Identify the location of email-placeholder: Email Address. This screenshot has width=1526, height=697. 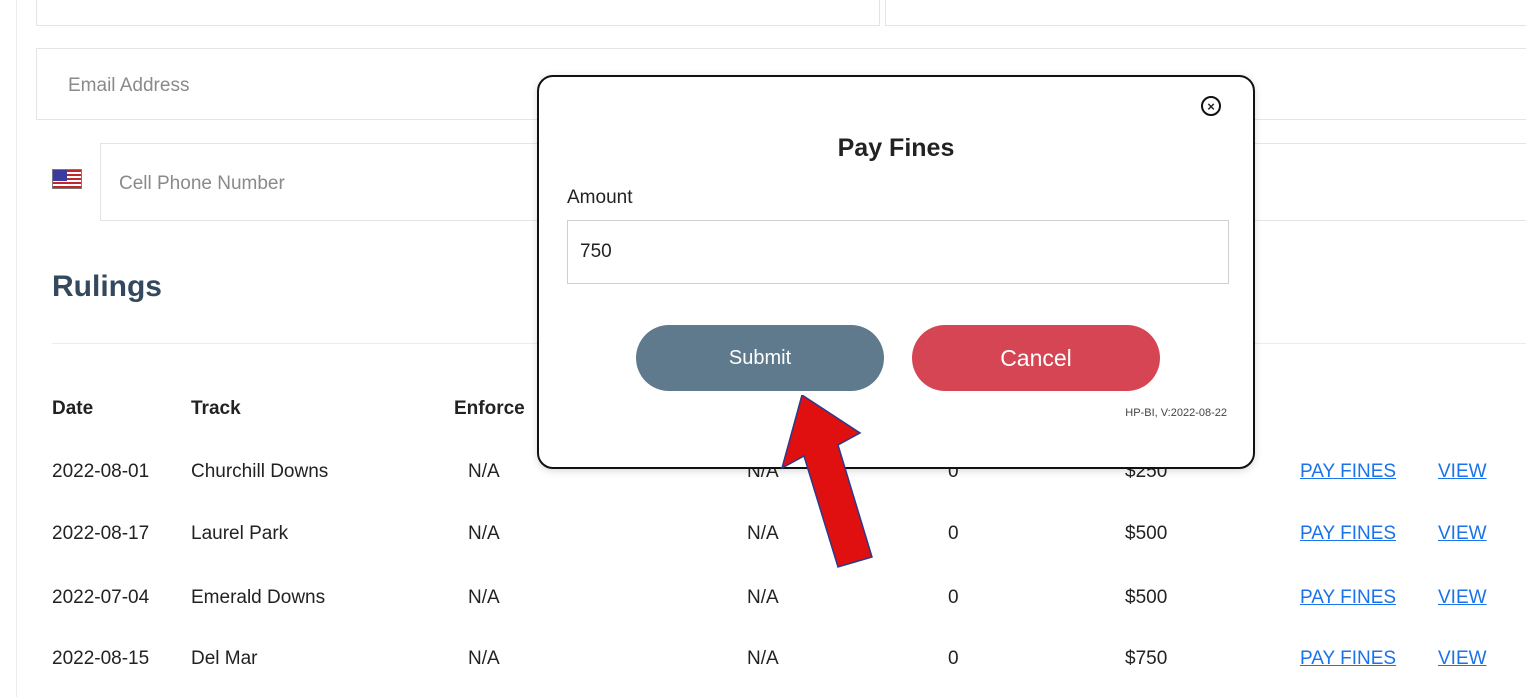
(129, 85).